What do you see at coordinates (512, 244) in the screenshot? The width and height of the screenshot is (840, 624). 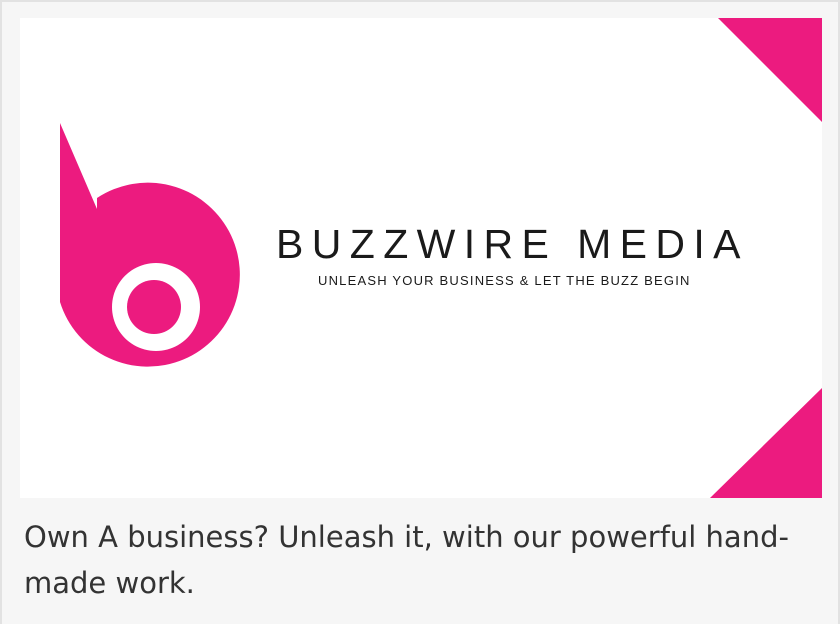 I see `brand-name: BUZZWIRE MEDIA` at bounding box center [512, 244].